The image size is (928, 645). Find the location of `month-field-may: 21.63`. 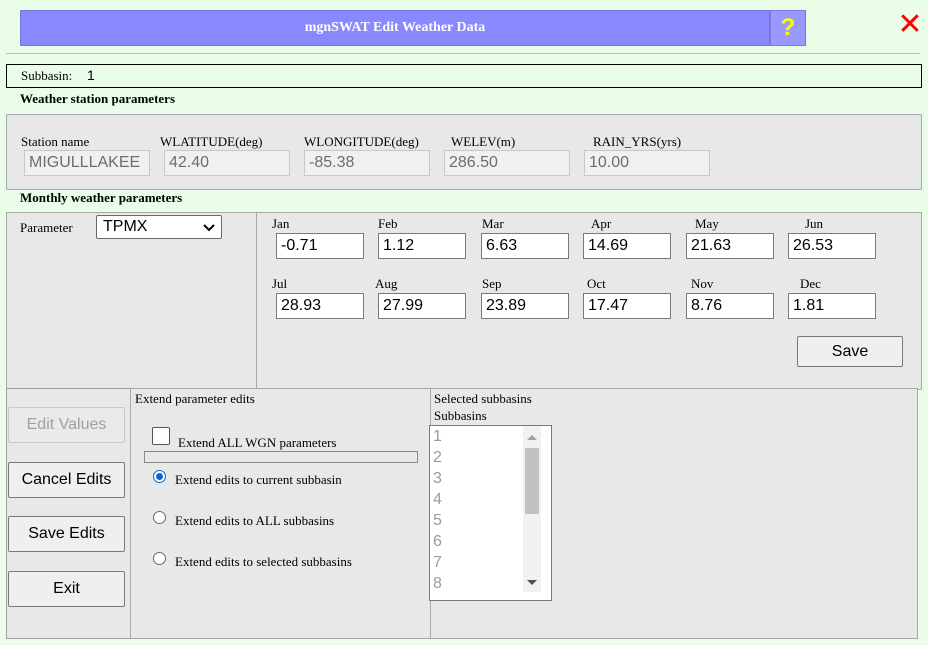

month-field-may: 21.63 is located at coordinates (730, 246).